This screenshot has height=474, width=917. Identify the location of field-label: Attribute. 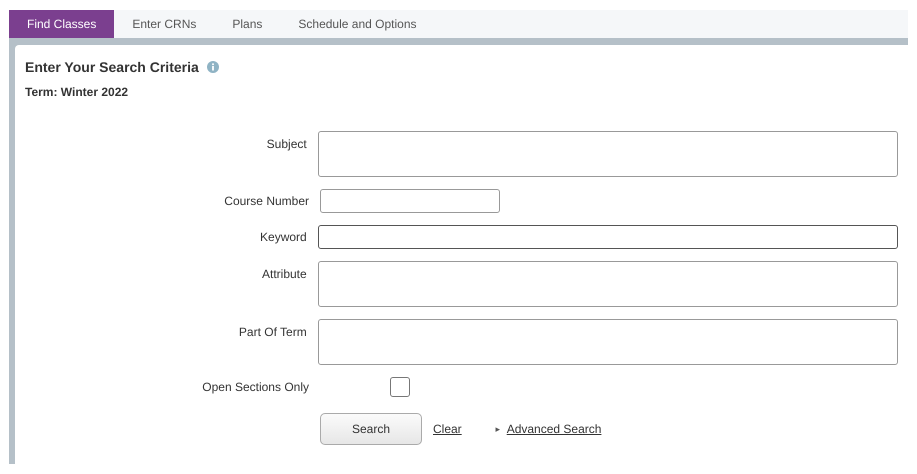
(284, 273).